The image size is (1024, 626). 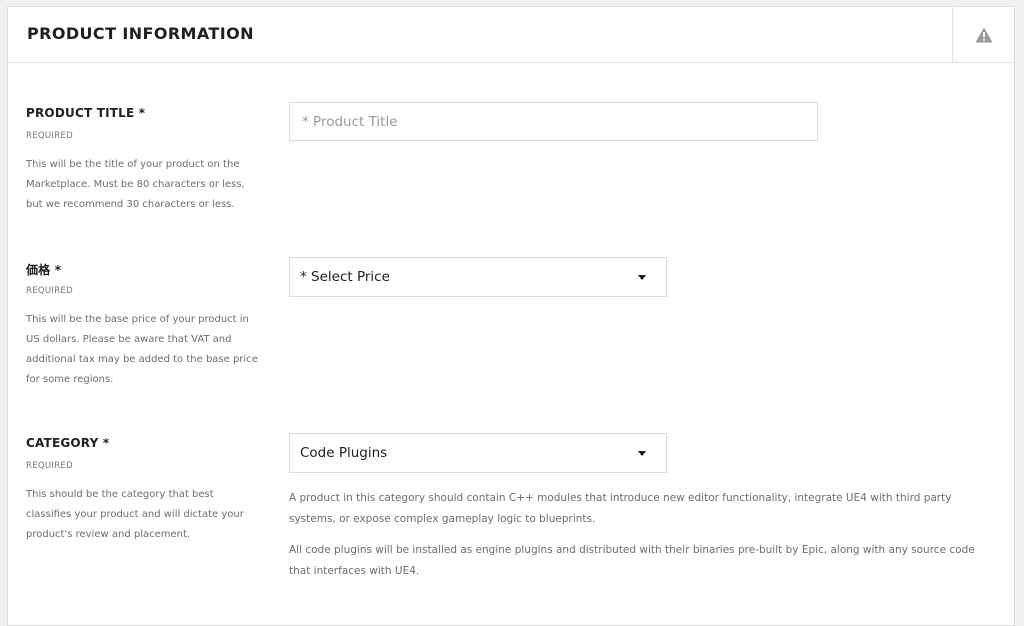 I want to click on price-select-value: * Select Price, so click(x=345, y=277).